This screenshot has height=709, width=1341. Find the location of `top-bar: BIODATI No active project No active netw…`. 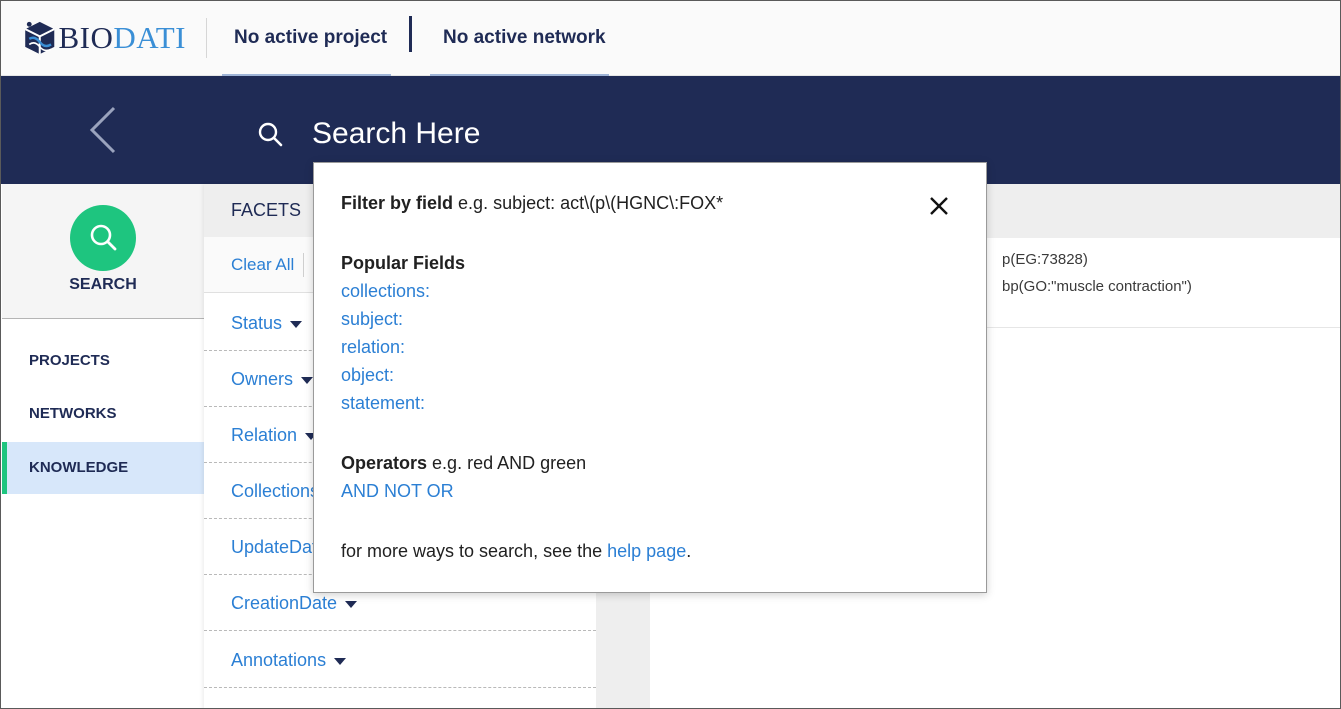

top-bar: BIODATI No active project No active netw… is located at coordinates (670, 38).